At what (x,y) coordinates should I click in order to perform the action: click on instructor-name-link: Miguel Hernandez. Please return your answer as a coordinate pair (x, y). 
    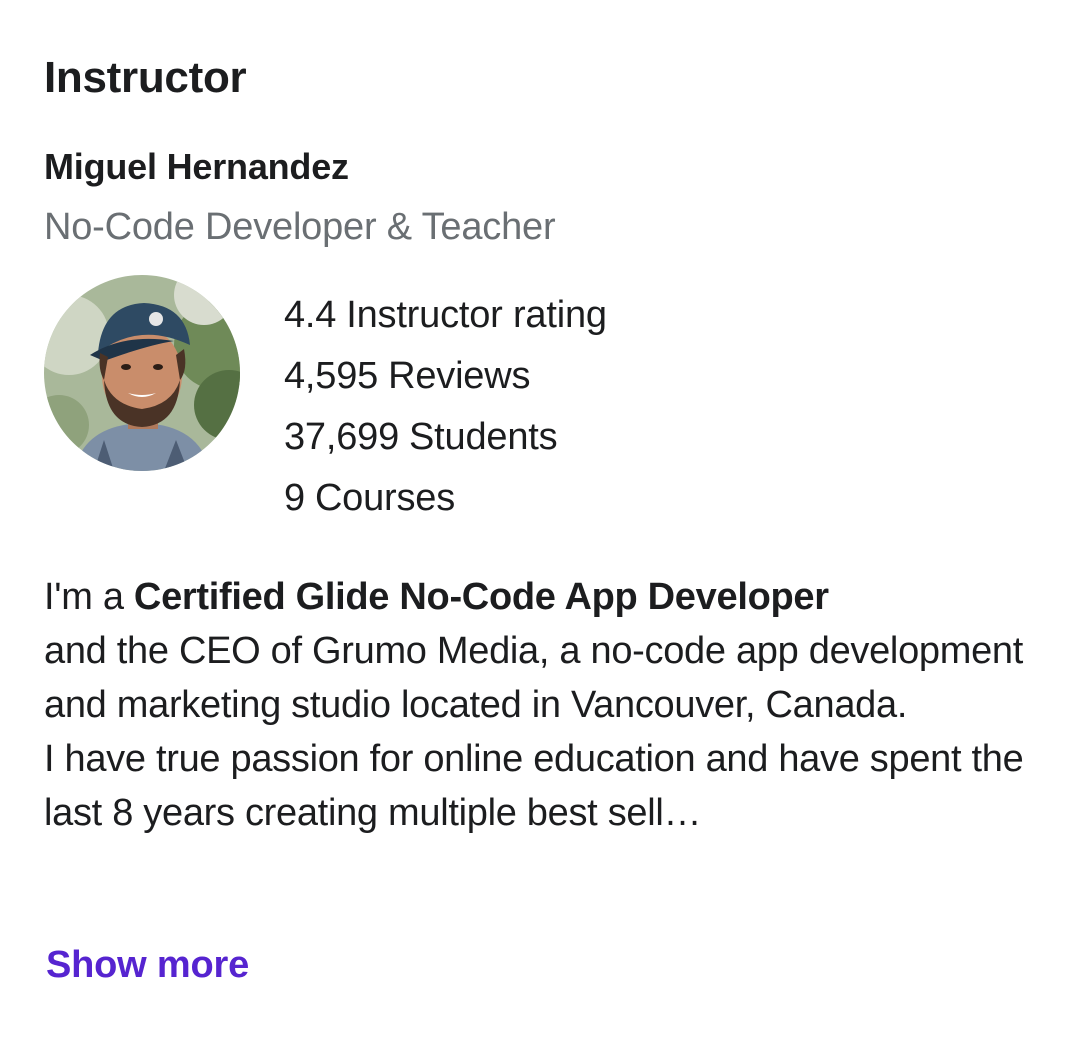
    Looking at the image, I should click on (196, 167).